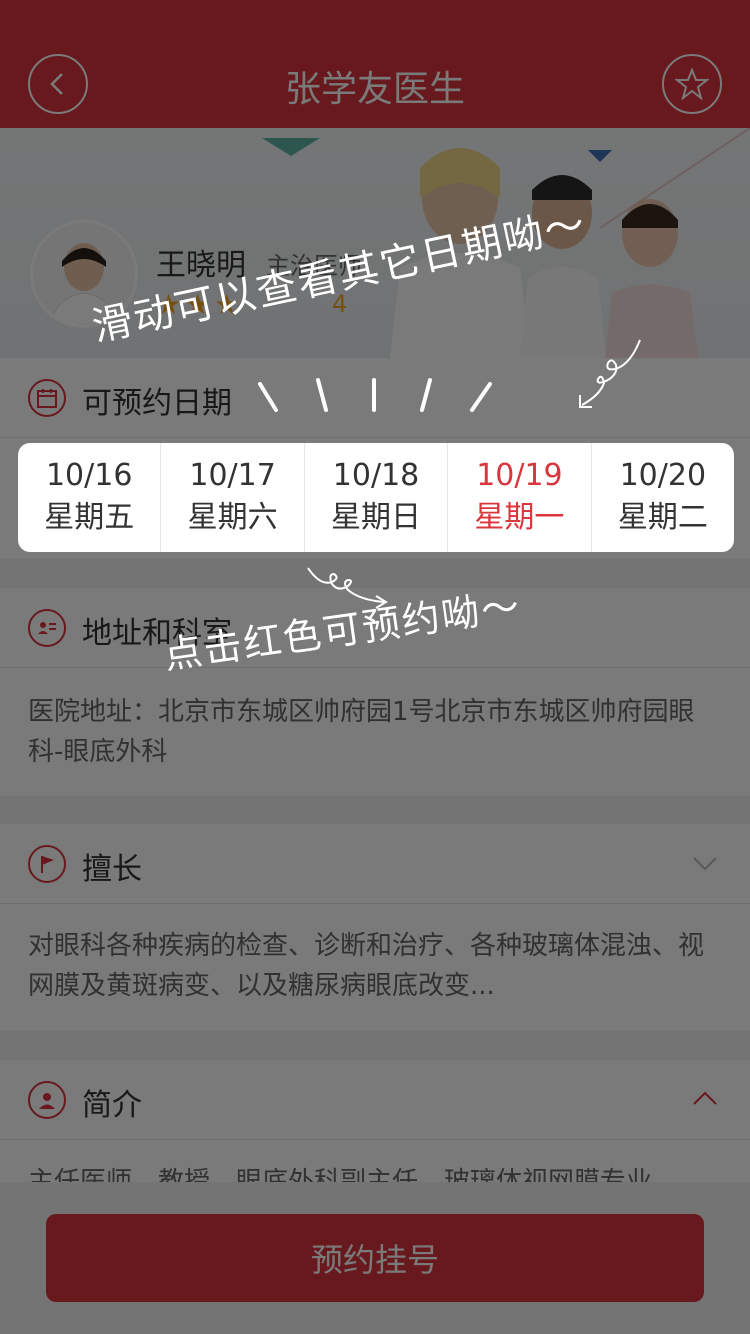  I want to click on date-cell: 10/18 星期日, so click(377, 497).